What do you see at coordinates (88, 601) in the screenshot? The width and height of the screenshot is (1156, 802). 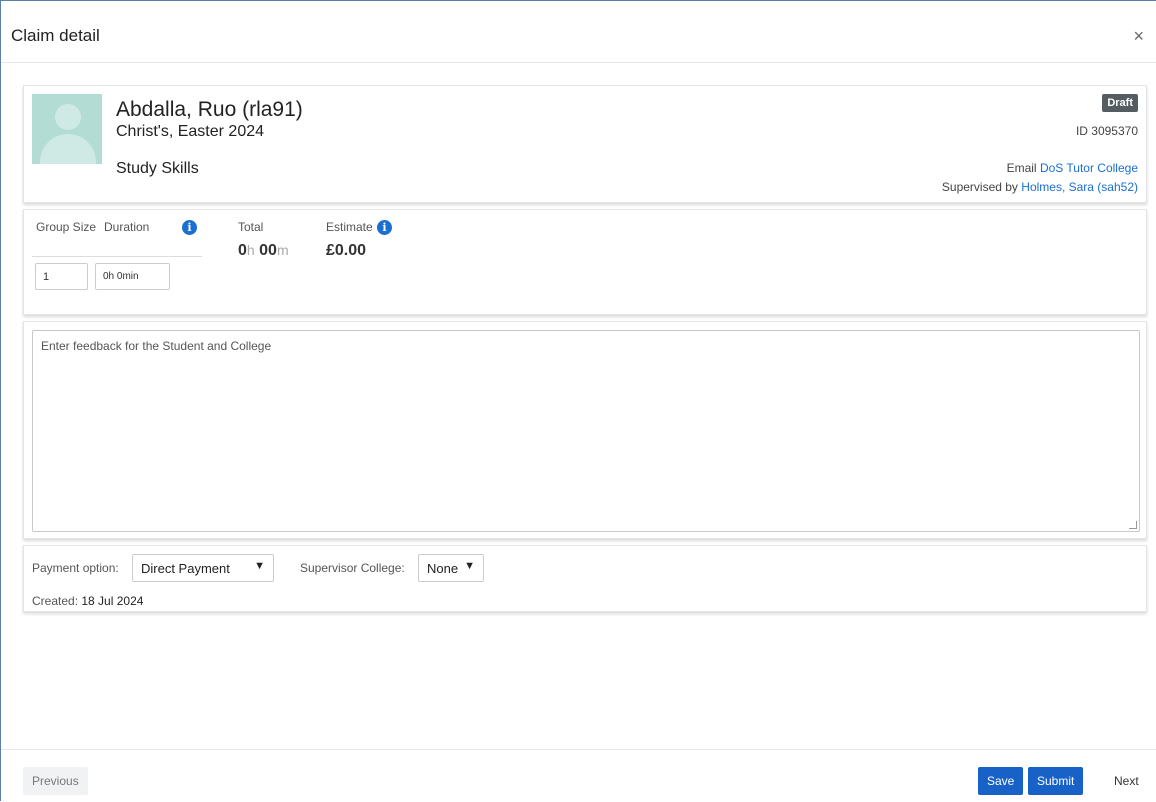 I see `created-line: Created: 18 Jul 2024` at bounding box center [88, 601].